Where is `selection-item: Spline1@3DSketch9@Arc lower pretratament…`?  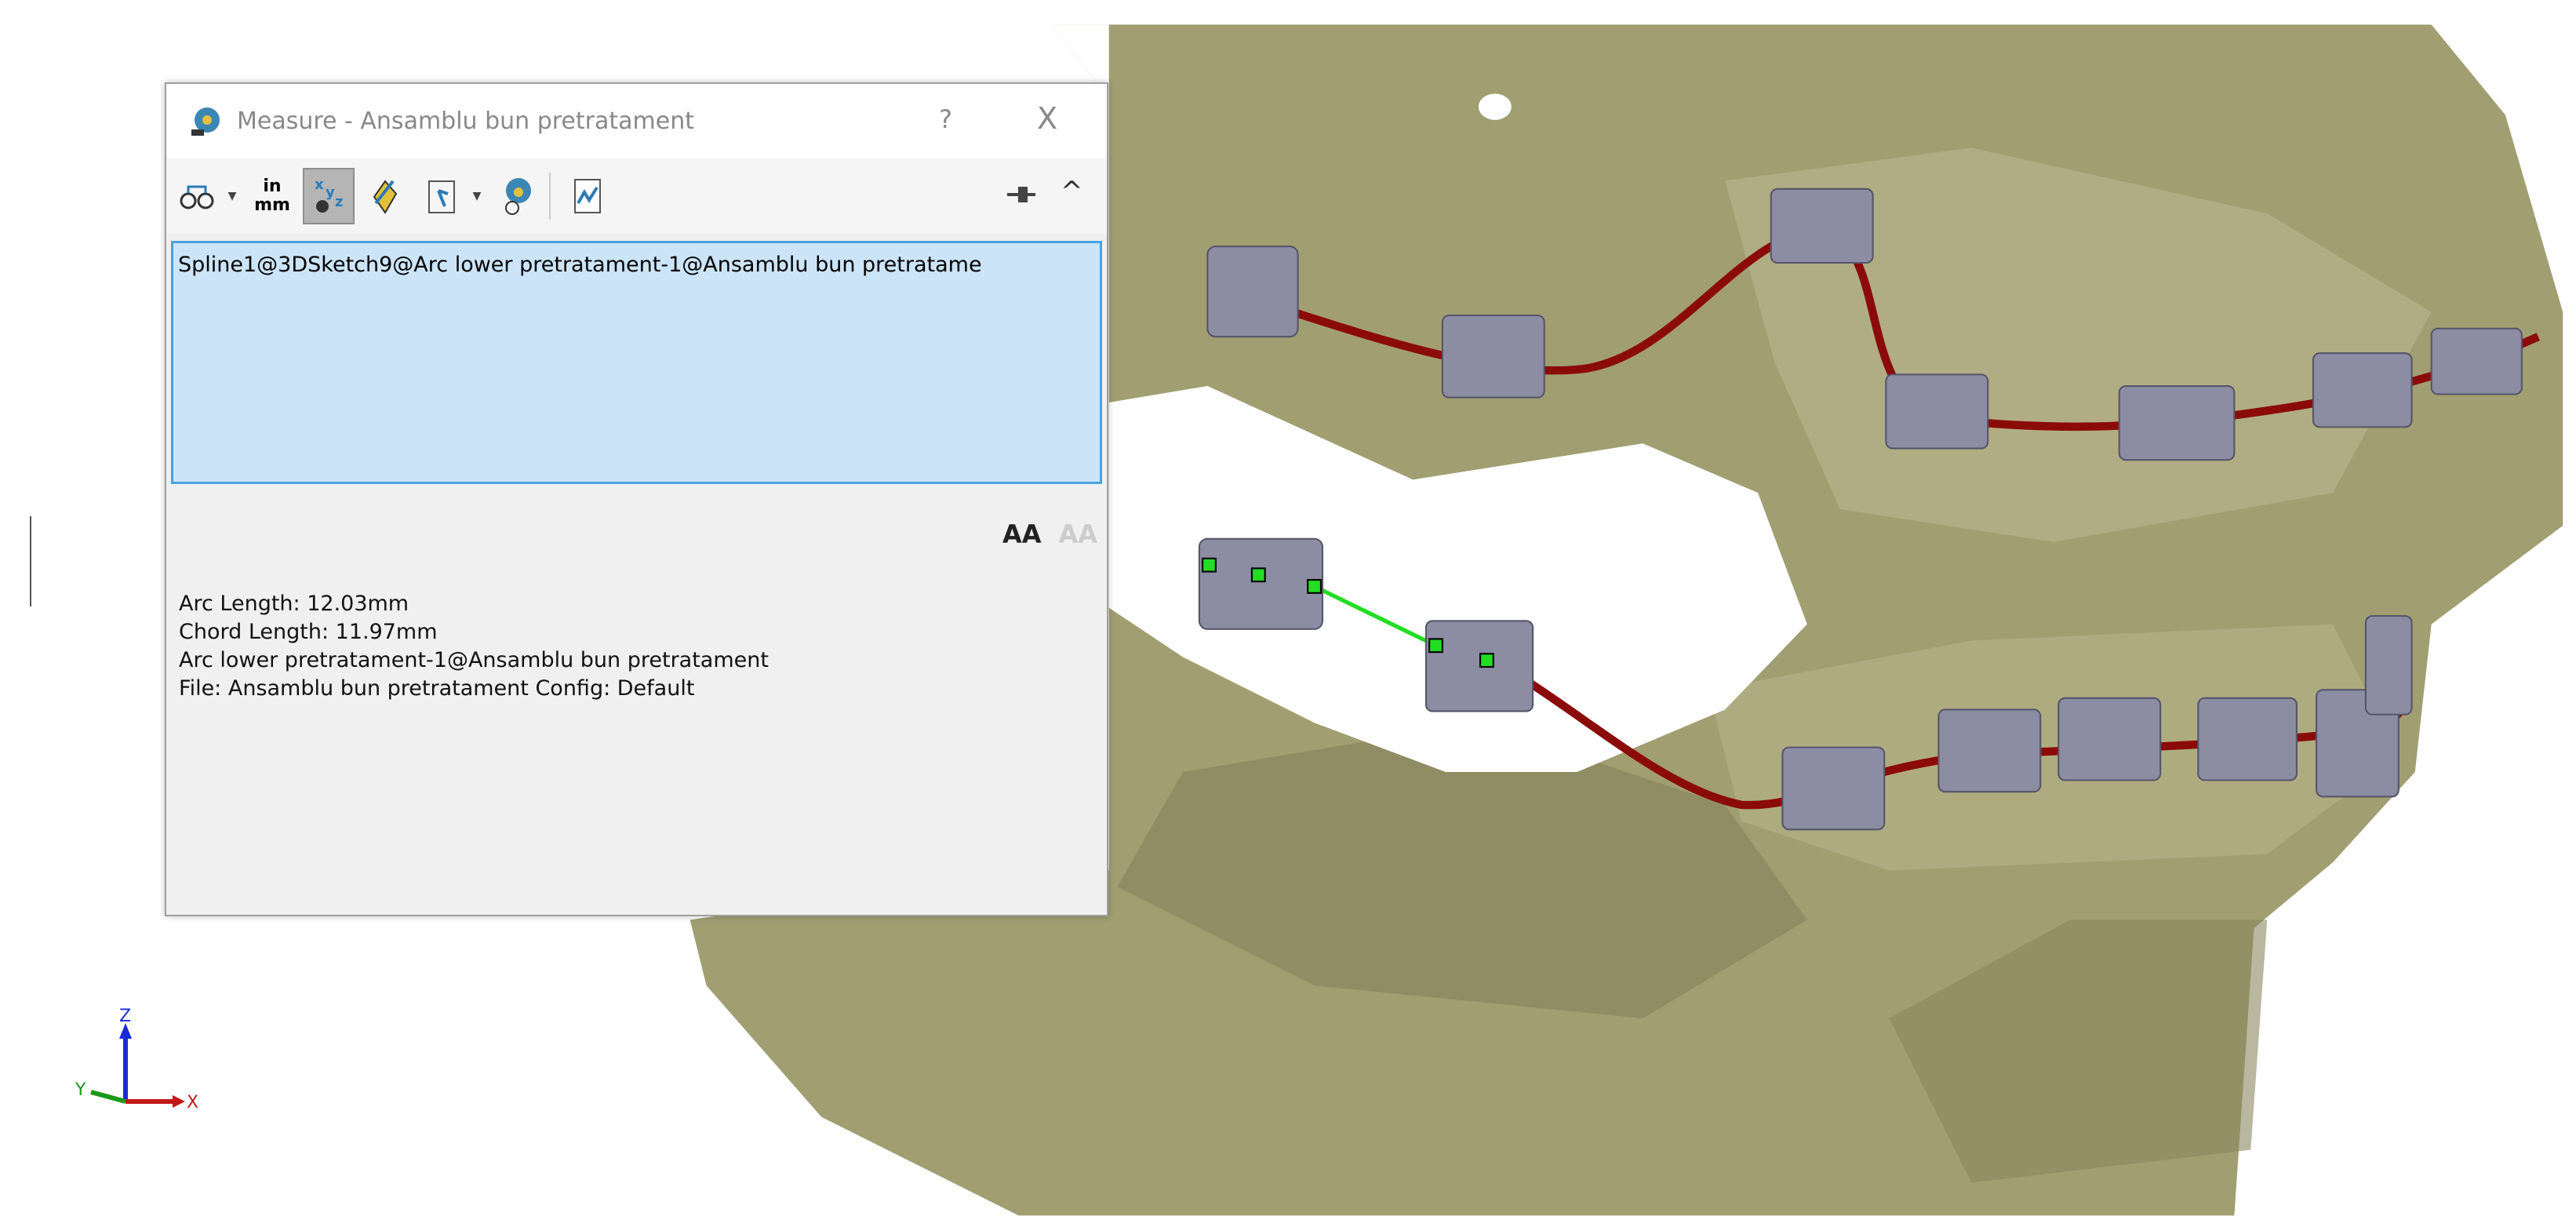 selection-item: Spline1@3DSketch9@Arc lower pretratament… is located at coordinates (580, 265).